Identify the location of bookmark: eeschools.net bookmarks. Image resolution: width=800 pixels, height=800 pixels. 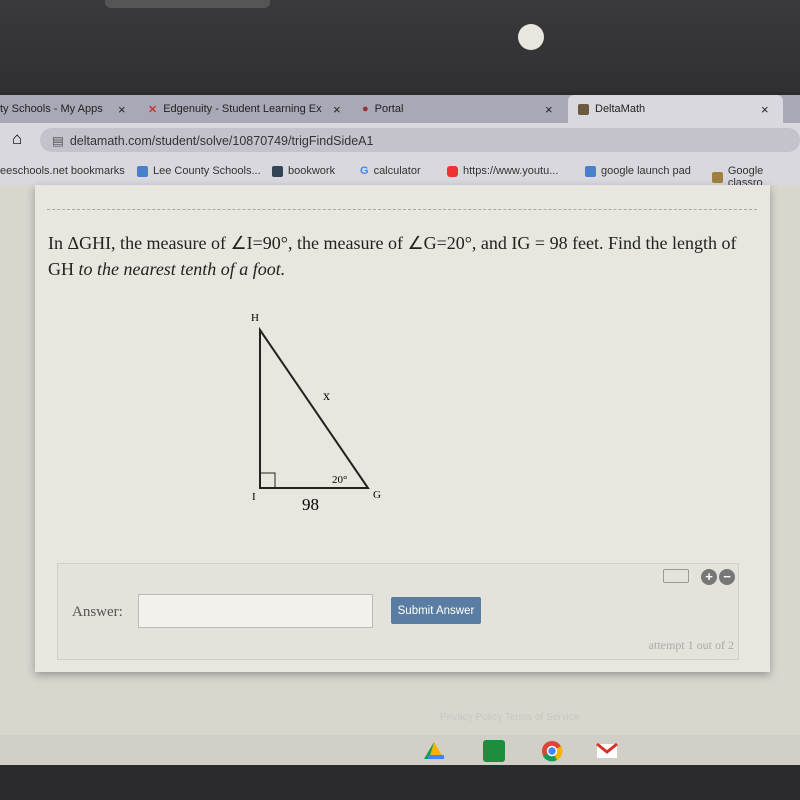
(62, 171).